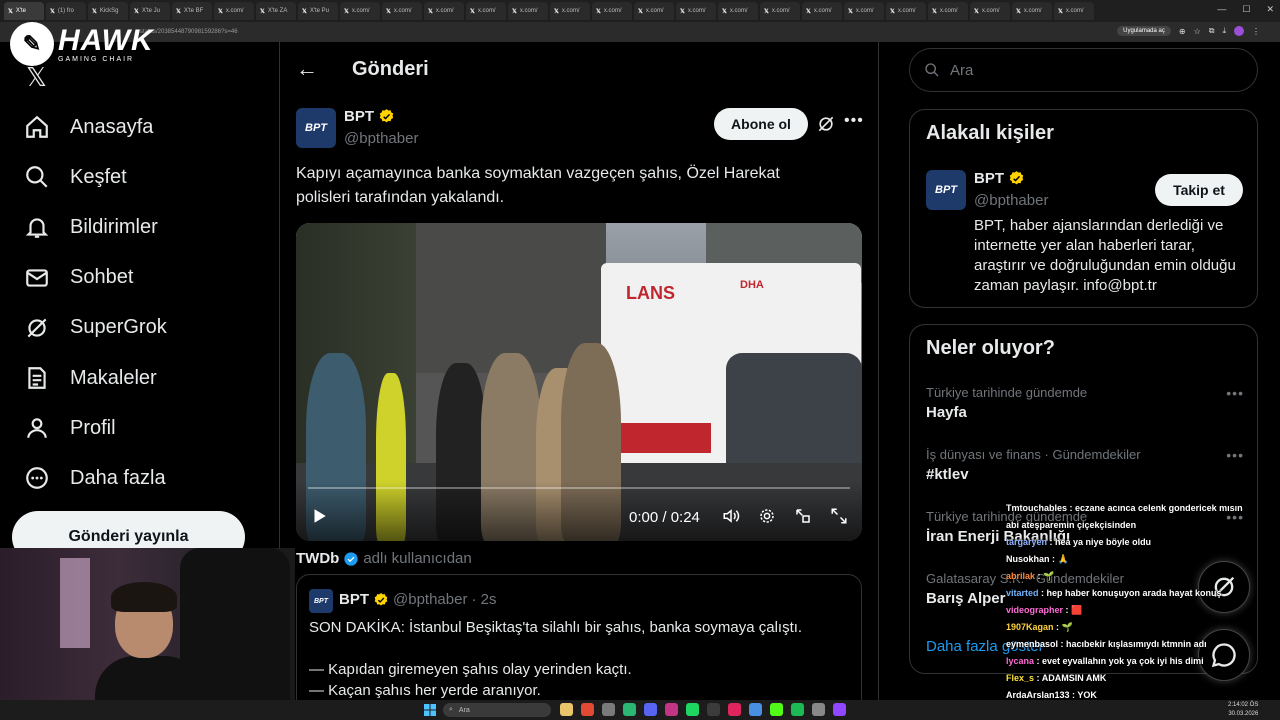 This screenshot has width=1280, height=720. I want to click on x-logo-icon: 𝕏, so click(36, 77).